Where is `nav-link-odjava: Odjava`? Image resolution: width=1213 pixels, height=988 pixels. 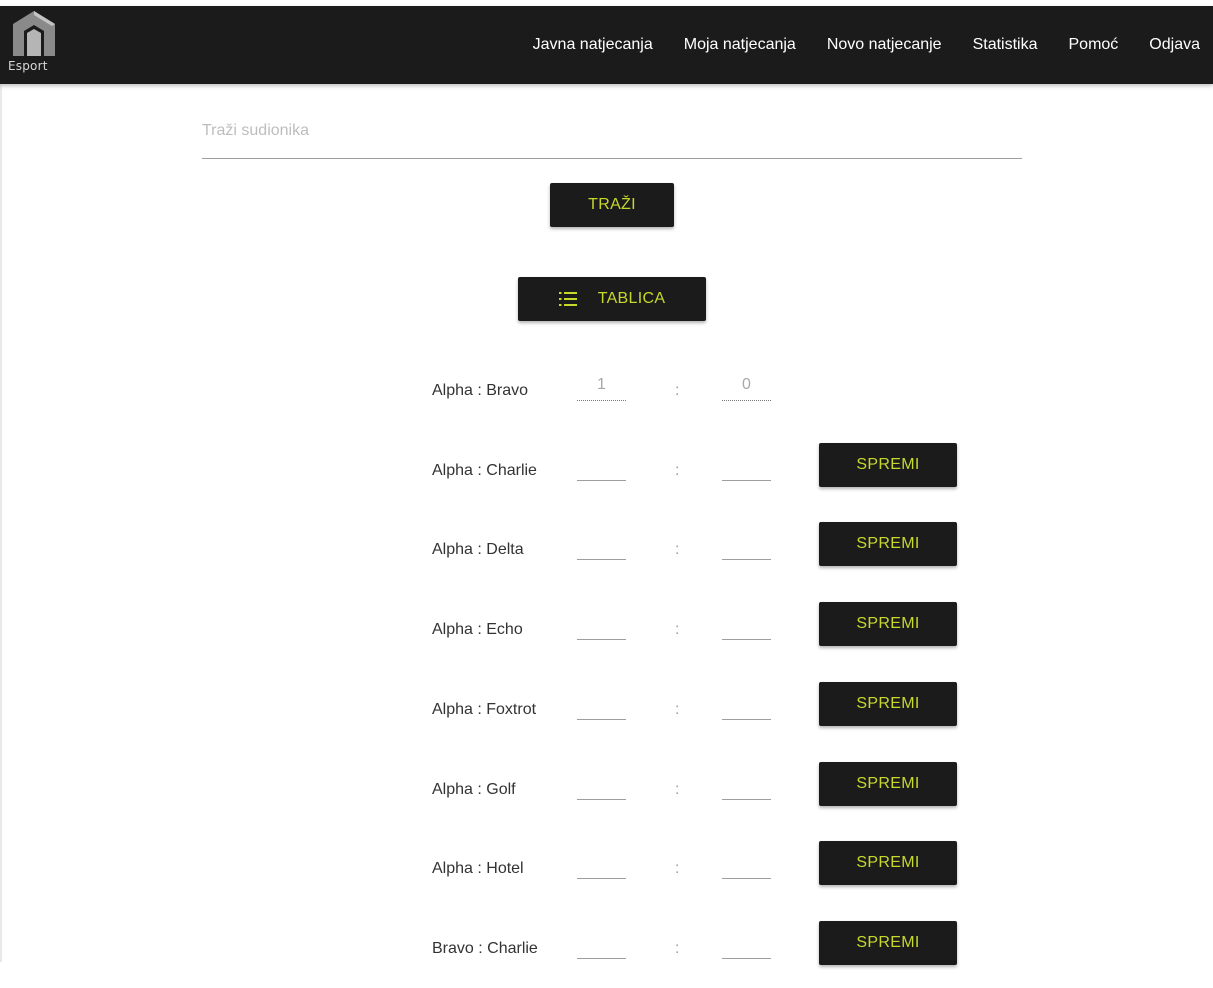 nav-link-odjava: Odjava is located at coordinates (1174, 45).